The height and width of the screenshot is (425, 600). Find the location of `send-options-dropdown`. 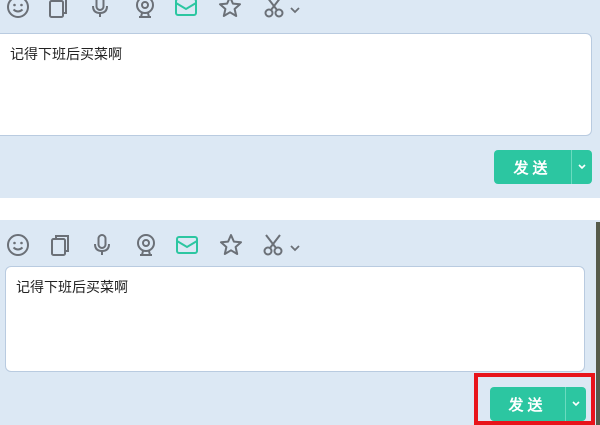

send-options-dropdown is located at coordinates (581, 167).